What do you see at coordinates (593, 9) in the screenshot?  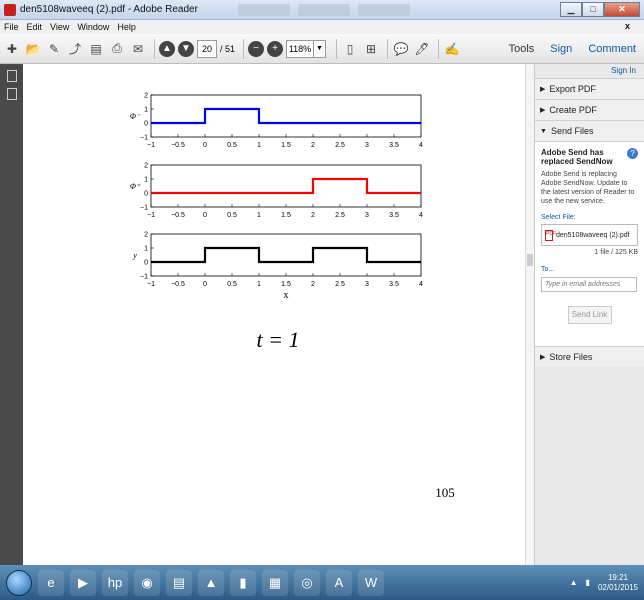 I see `maximize-button: □` at bounding box center [593, 9].